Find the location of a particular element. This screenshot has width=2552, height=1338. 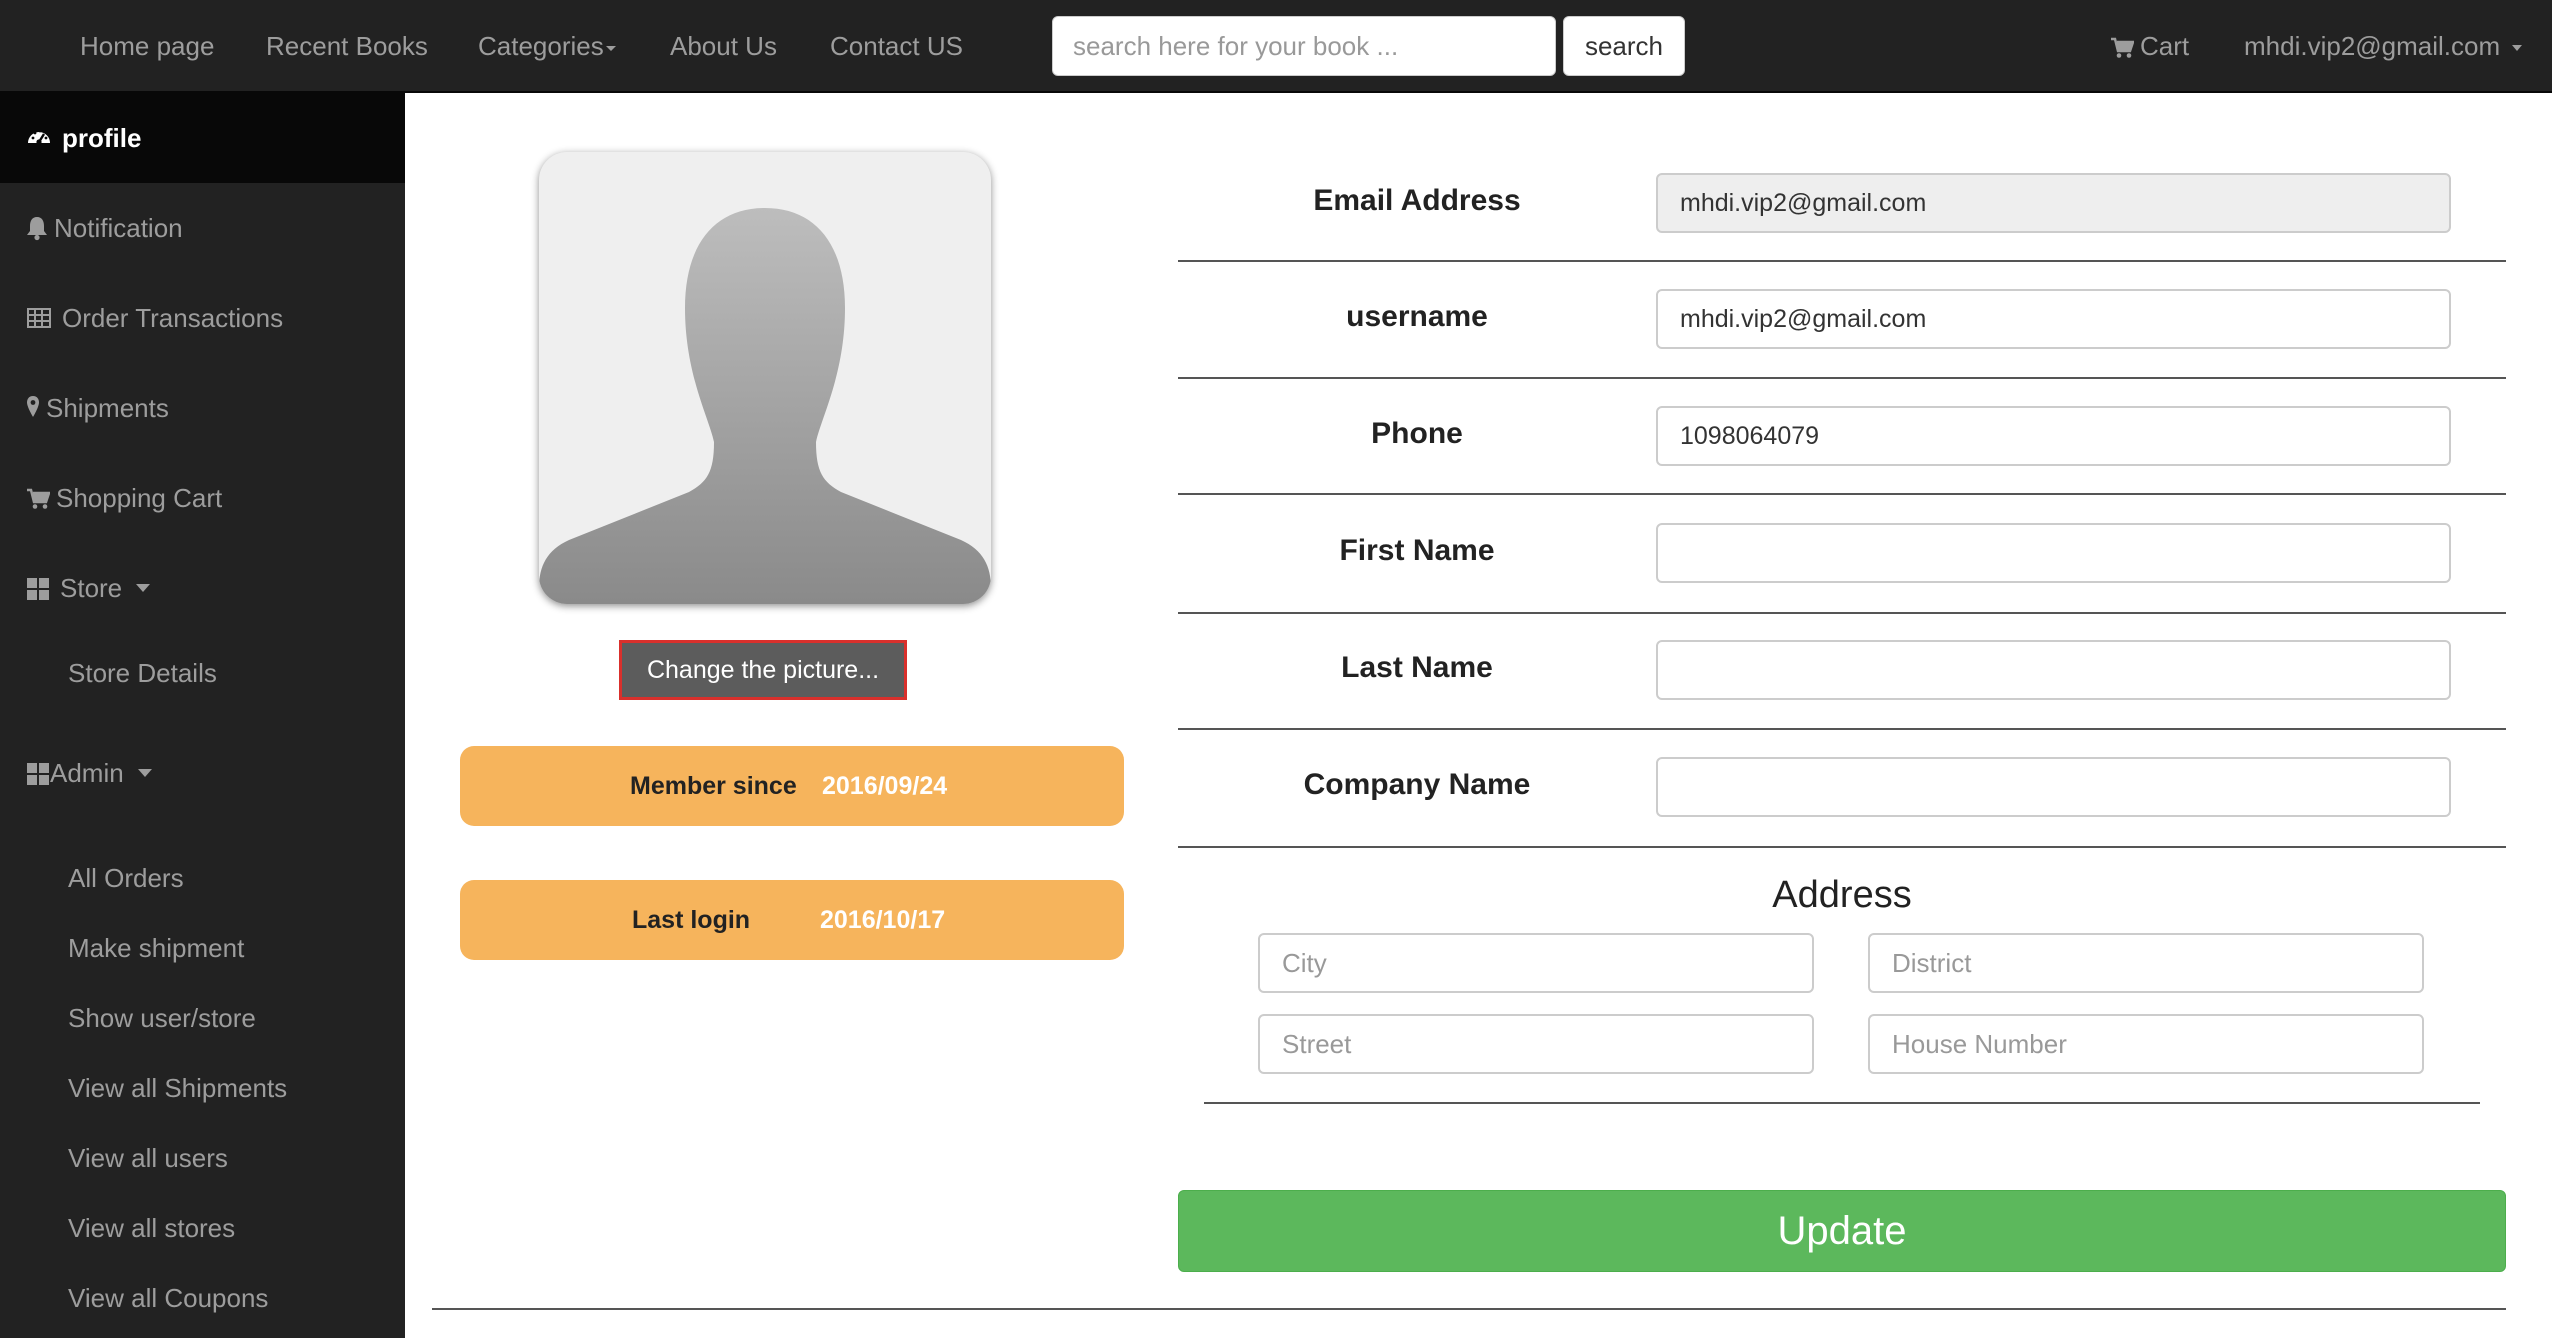

sidebar-item-label: Notification is located at coordinates (118, 227).